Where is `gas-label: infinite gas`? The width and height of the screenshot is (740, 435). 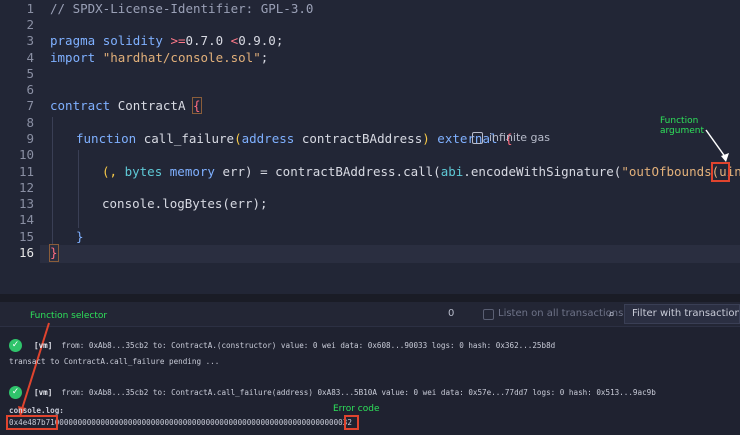 gas-label: infinite gas is located at coordinates (520, 137).